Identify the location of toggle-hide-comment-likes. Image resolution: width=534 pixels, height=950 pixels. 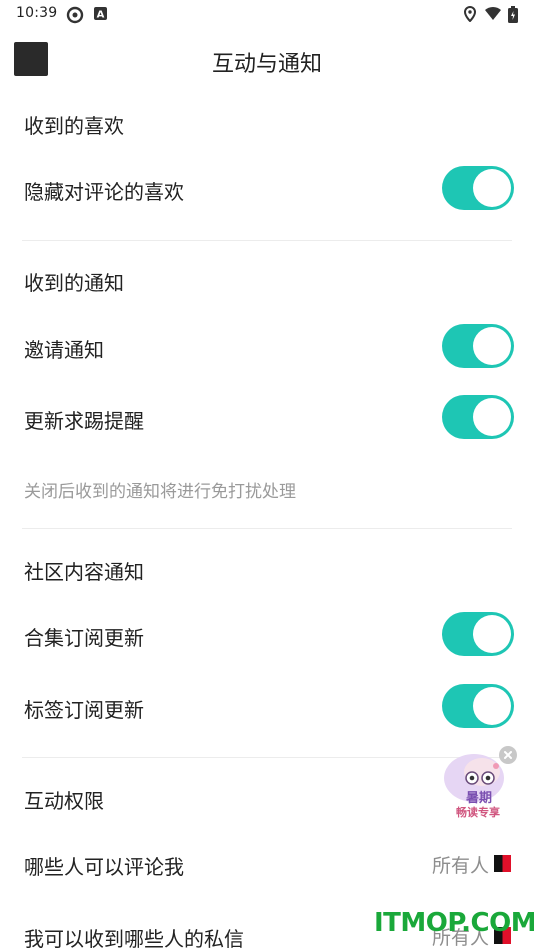
(478, 188).